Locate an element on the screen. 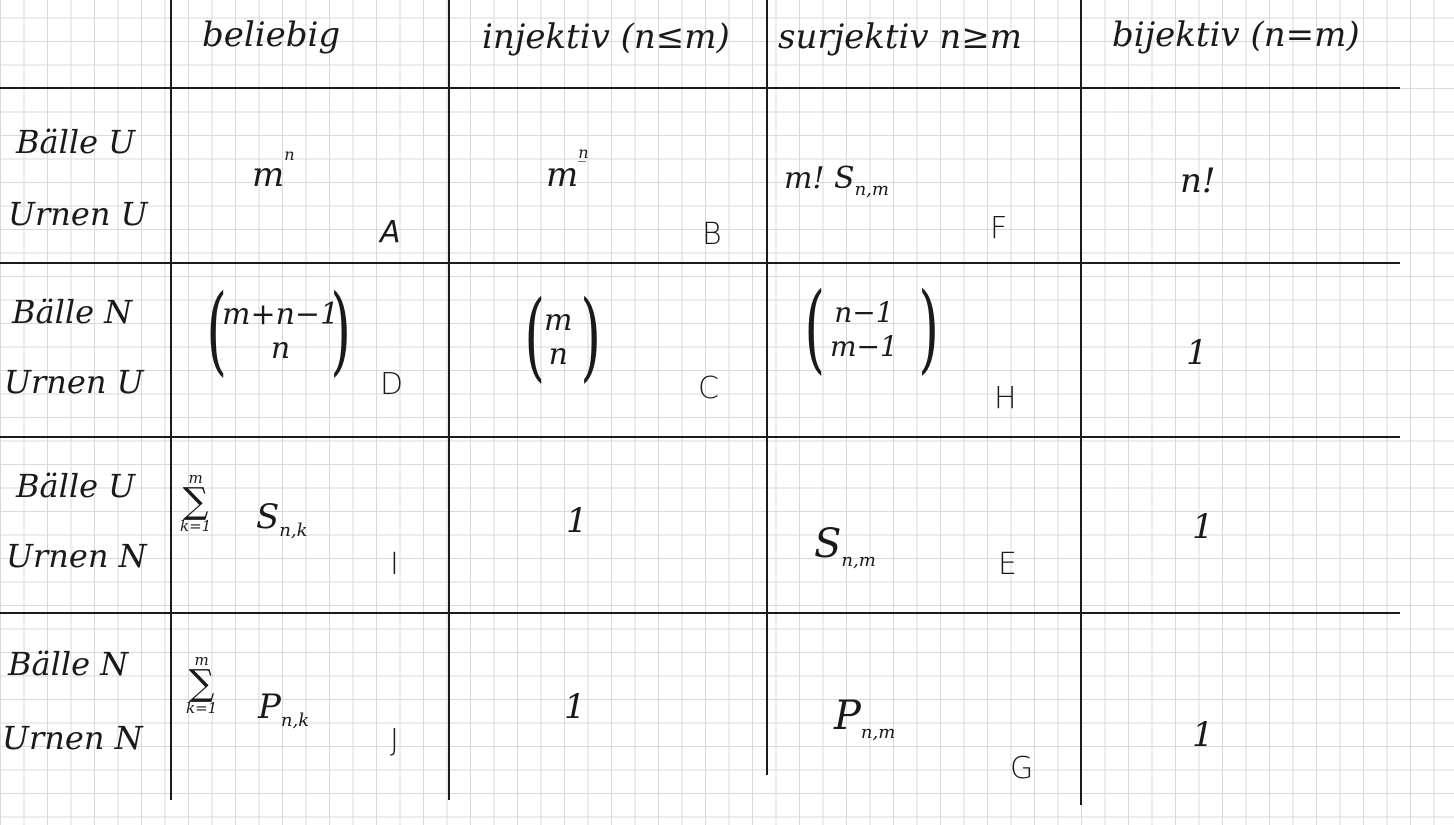 The image size is (1454, 825). cell-r4c1-subscript: n,k is located at coordinates (295, 720).